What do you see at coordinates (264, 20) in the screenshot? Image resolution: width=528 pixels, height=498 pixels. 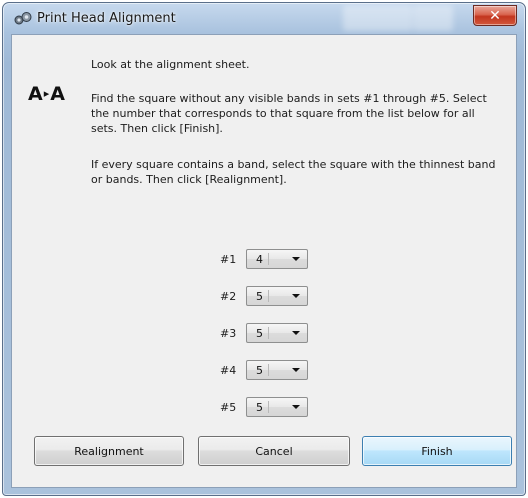 I see `title-bar: Print Head Alignment ✕` at bounding box center [264, 20].